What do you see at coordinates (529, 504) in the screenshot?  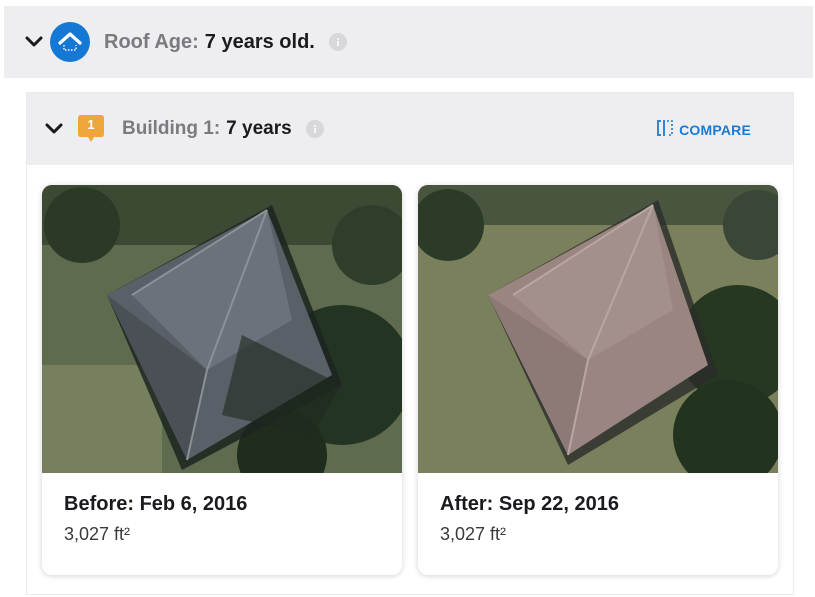 I see `after-date-label: After: Sep 22, 2016` at bounding box center [529, 504].